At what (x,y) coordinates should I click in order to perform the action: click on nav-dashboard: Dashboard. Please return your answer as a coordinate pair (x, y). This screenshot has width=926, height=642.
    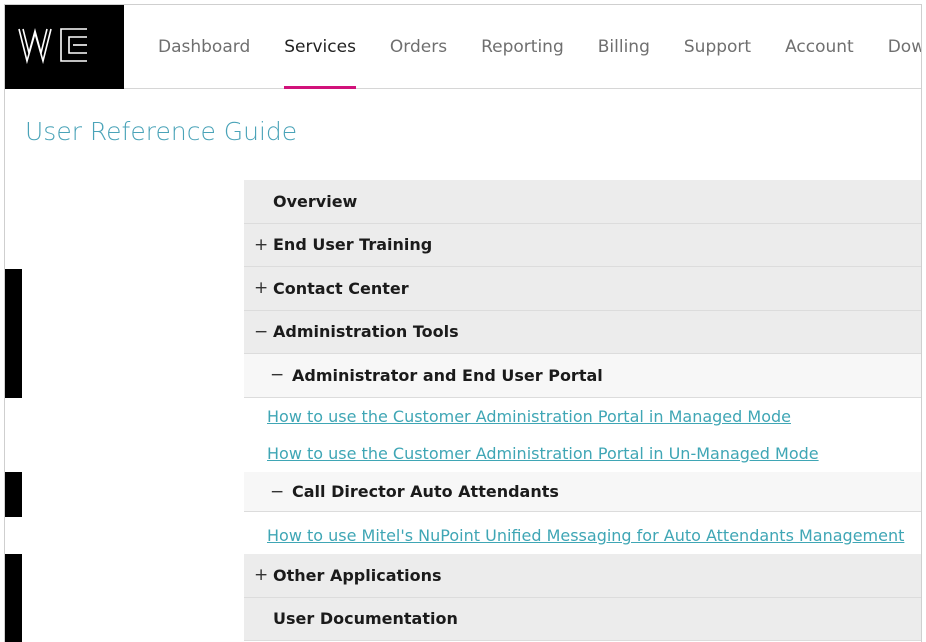
    Looking at the image, I should click on (204, 47).